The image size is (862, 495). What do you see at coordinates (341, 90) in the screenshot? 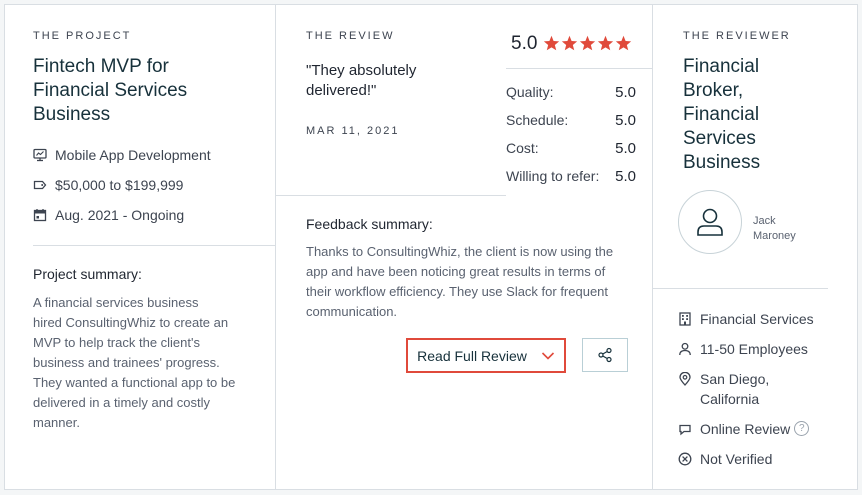
I see `review-quote-line: delivered!"` at bounding box center [341, 90].